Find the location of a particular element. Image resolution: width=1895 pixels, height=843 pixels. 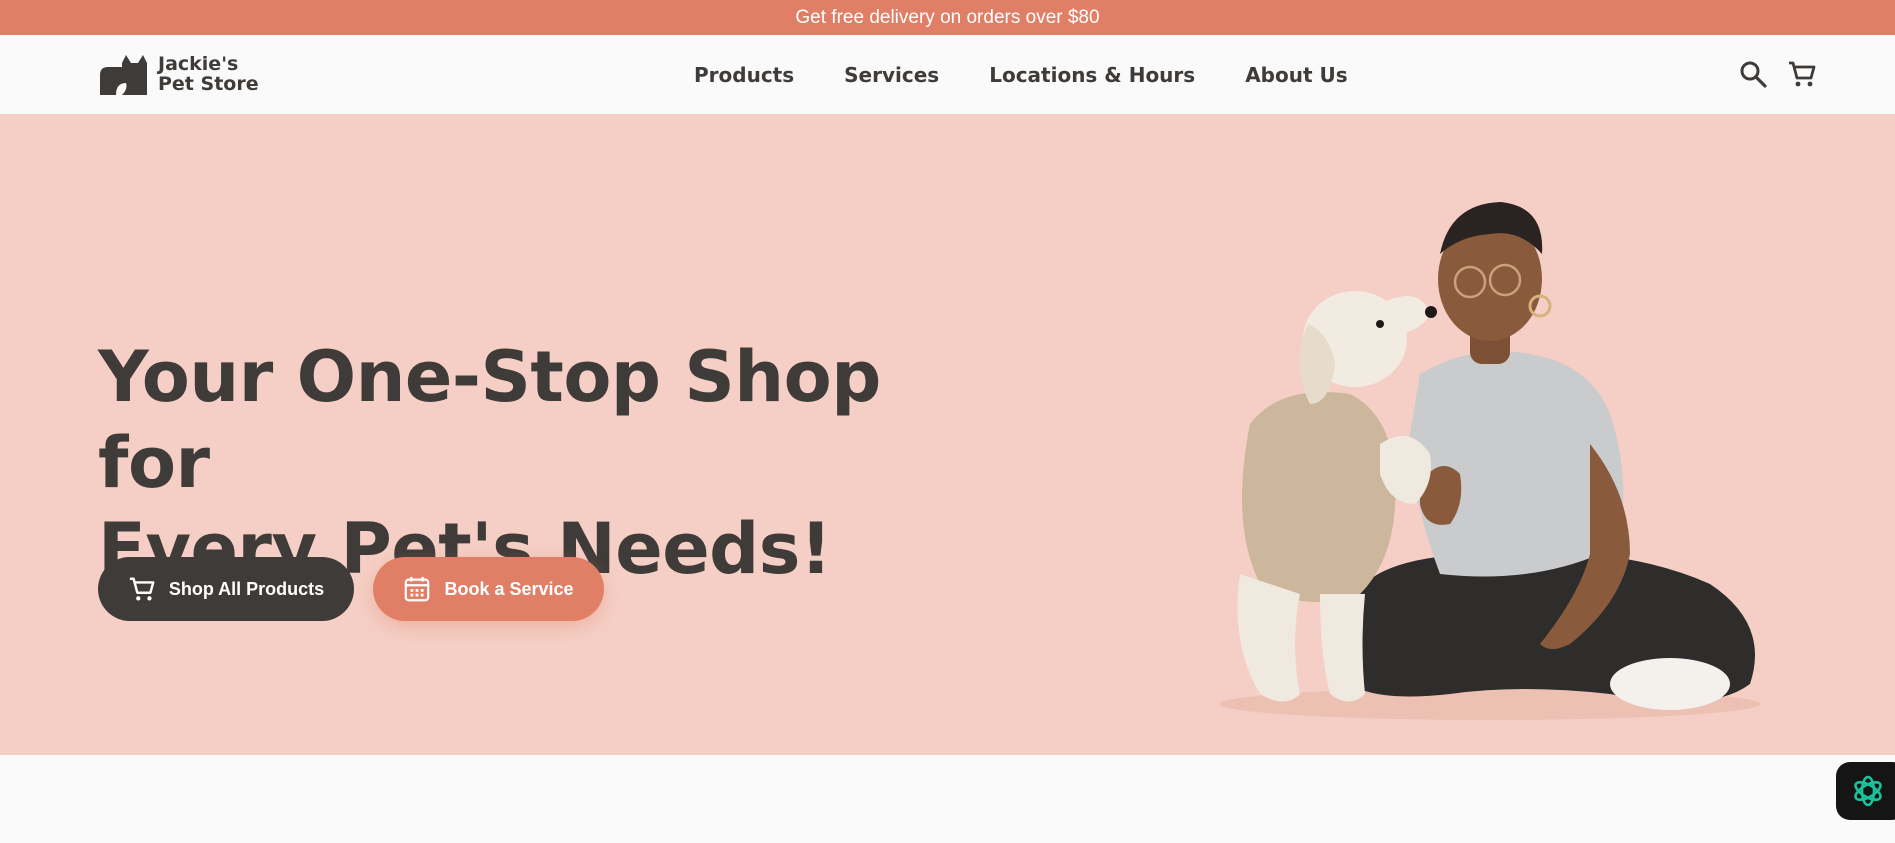

announcement-text: Get free delivery on orders over $80 is located at coordinates (947, 17).